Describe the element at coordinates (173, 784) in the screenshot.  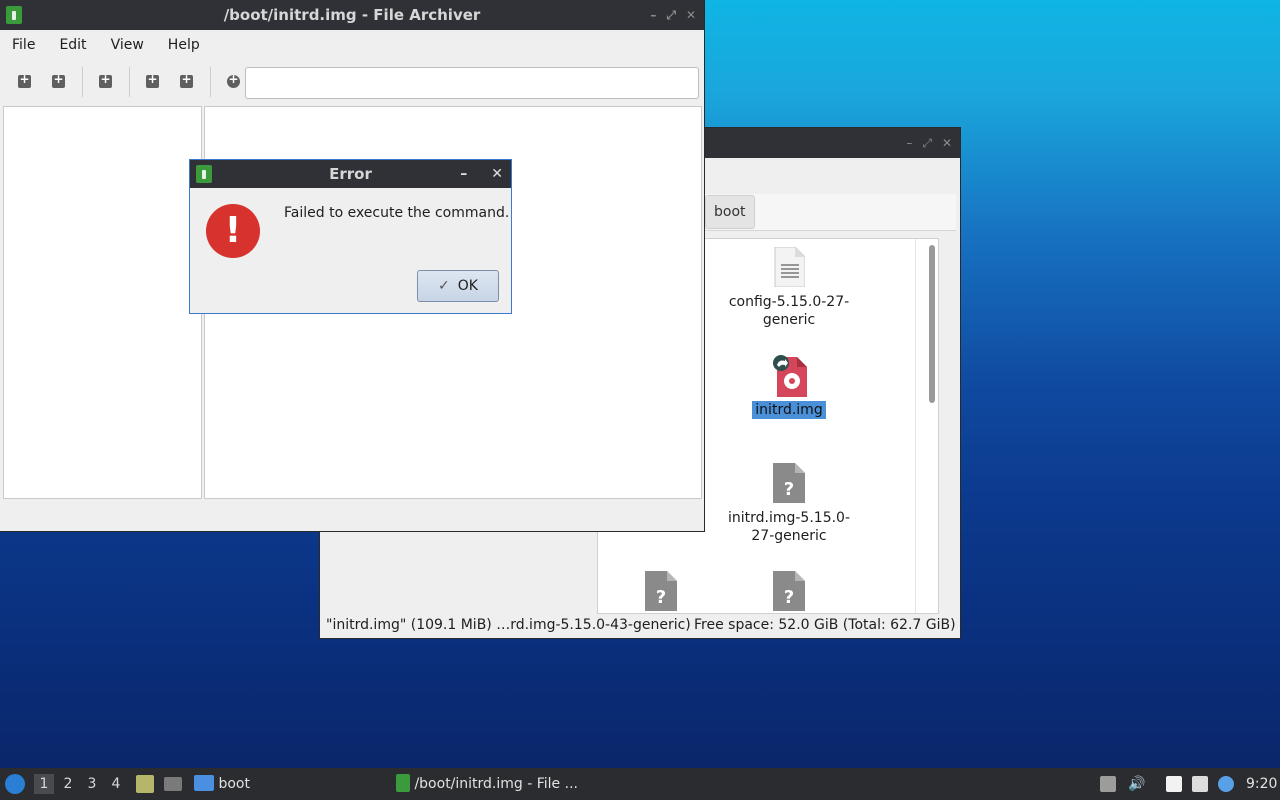
I see `show-desktop-icon` at that location.